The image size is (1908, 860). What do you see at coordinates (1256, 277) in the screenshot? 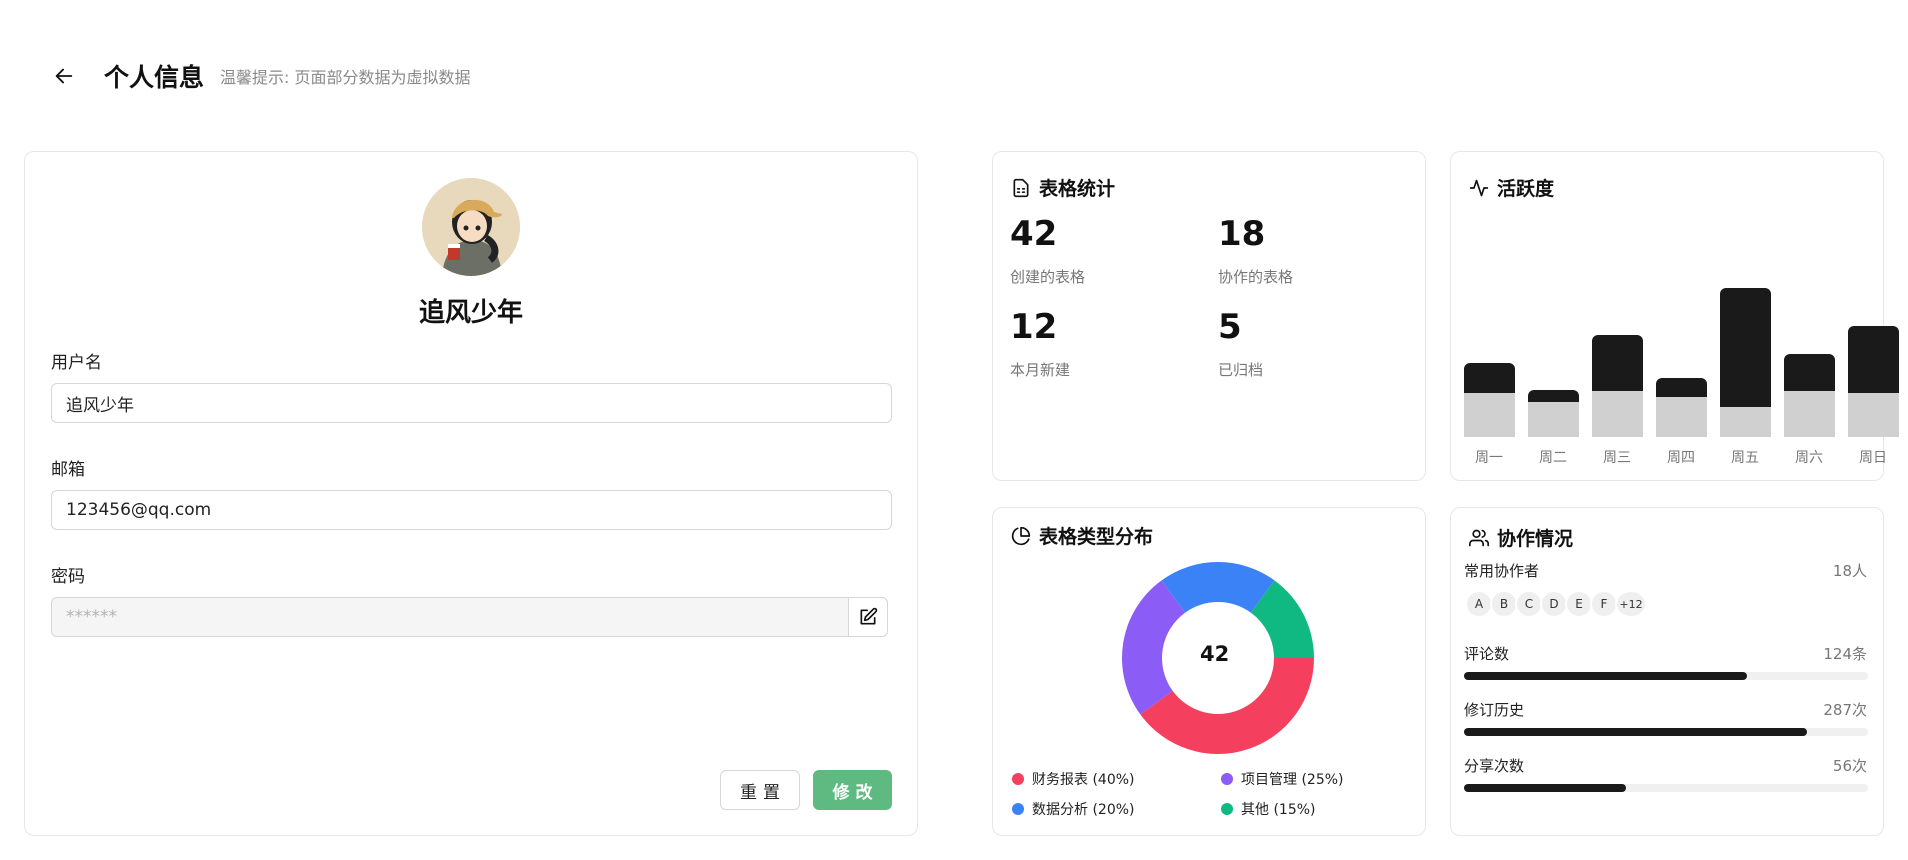
I see `stat-label: 协作的表格` at bounding box center [1256, 277].